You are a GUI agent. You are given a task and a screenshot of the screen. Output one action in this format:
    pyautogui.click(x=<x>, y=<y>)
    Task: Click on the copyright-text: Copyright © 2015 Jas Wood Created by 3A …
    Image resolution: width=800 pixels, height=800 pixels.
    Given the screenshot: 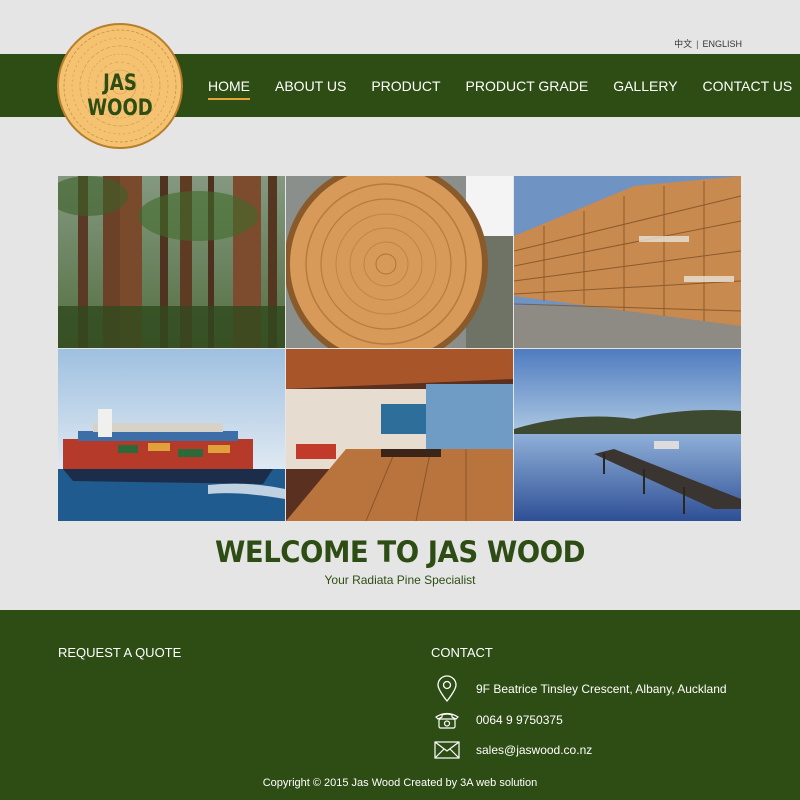 What is the action you would take?
    pyautogui.click(x=400, y=783)
    